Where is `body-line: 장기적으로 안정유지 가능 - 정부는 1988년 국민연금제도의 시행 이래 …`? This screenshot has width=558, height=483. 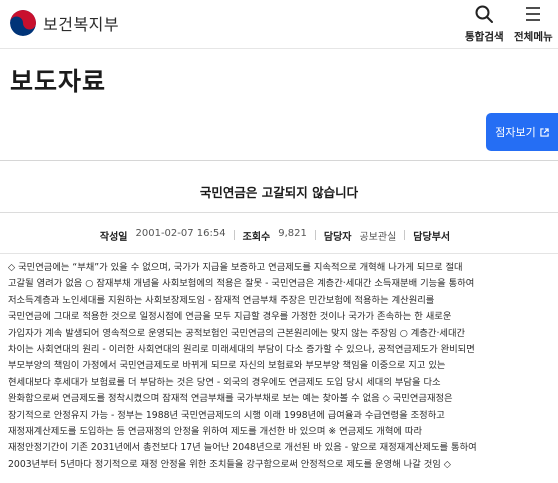
body-line: 장기적으로 안정유지 가능 - 정부는 1988년 국민연금제도의 시행 이래 … is located at coordinates (226, 415).